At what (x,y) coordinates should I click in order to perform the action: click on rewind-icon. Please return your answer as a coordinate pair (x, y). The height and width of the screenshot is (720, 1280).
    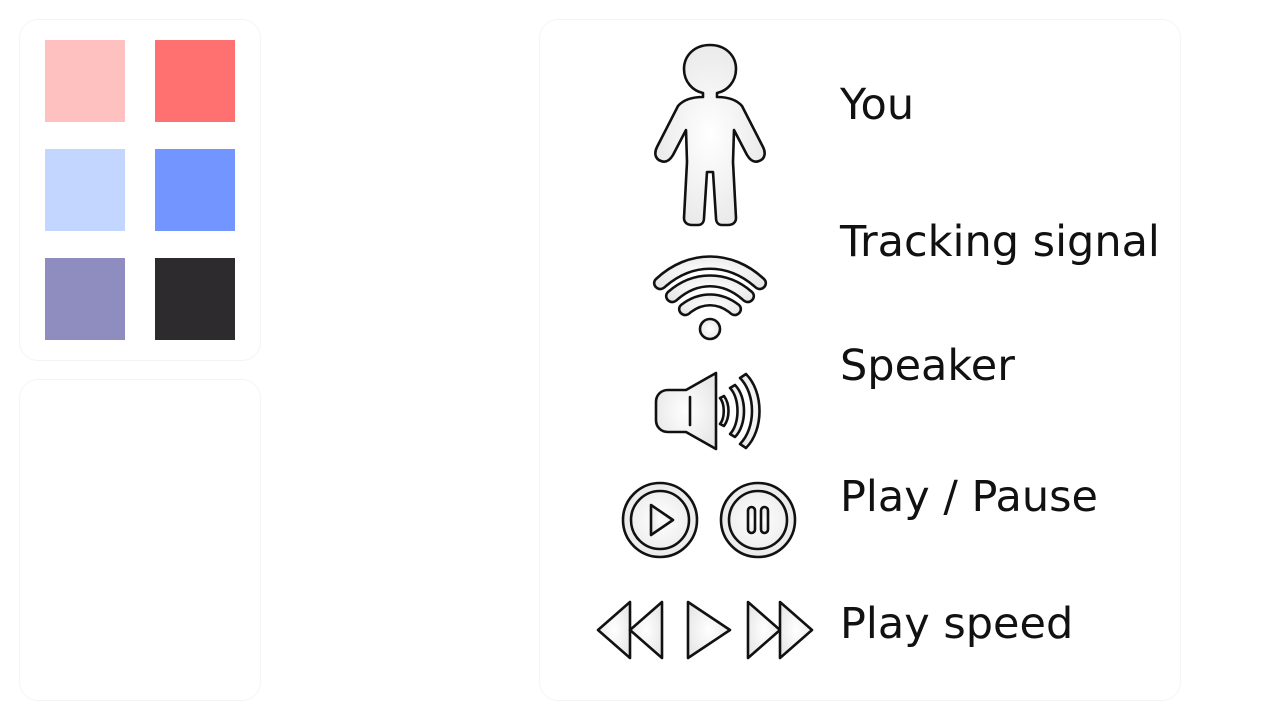
    Looking at the image, I should click on (631, 630).